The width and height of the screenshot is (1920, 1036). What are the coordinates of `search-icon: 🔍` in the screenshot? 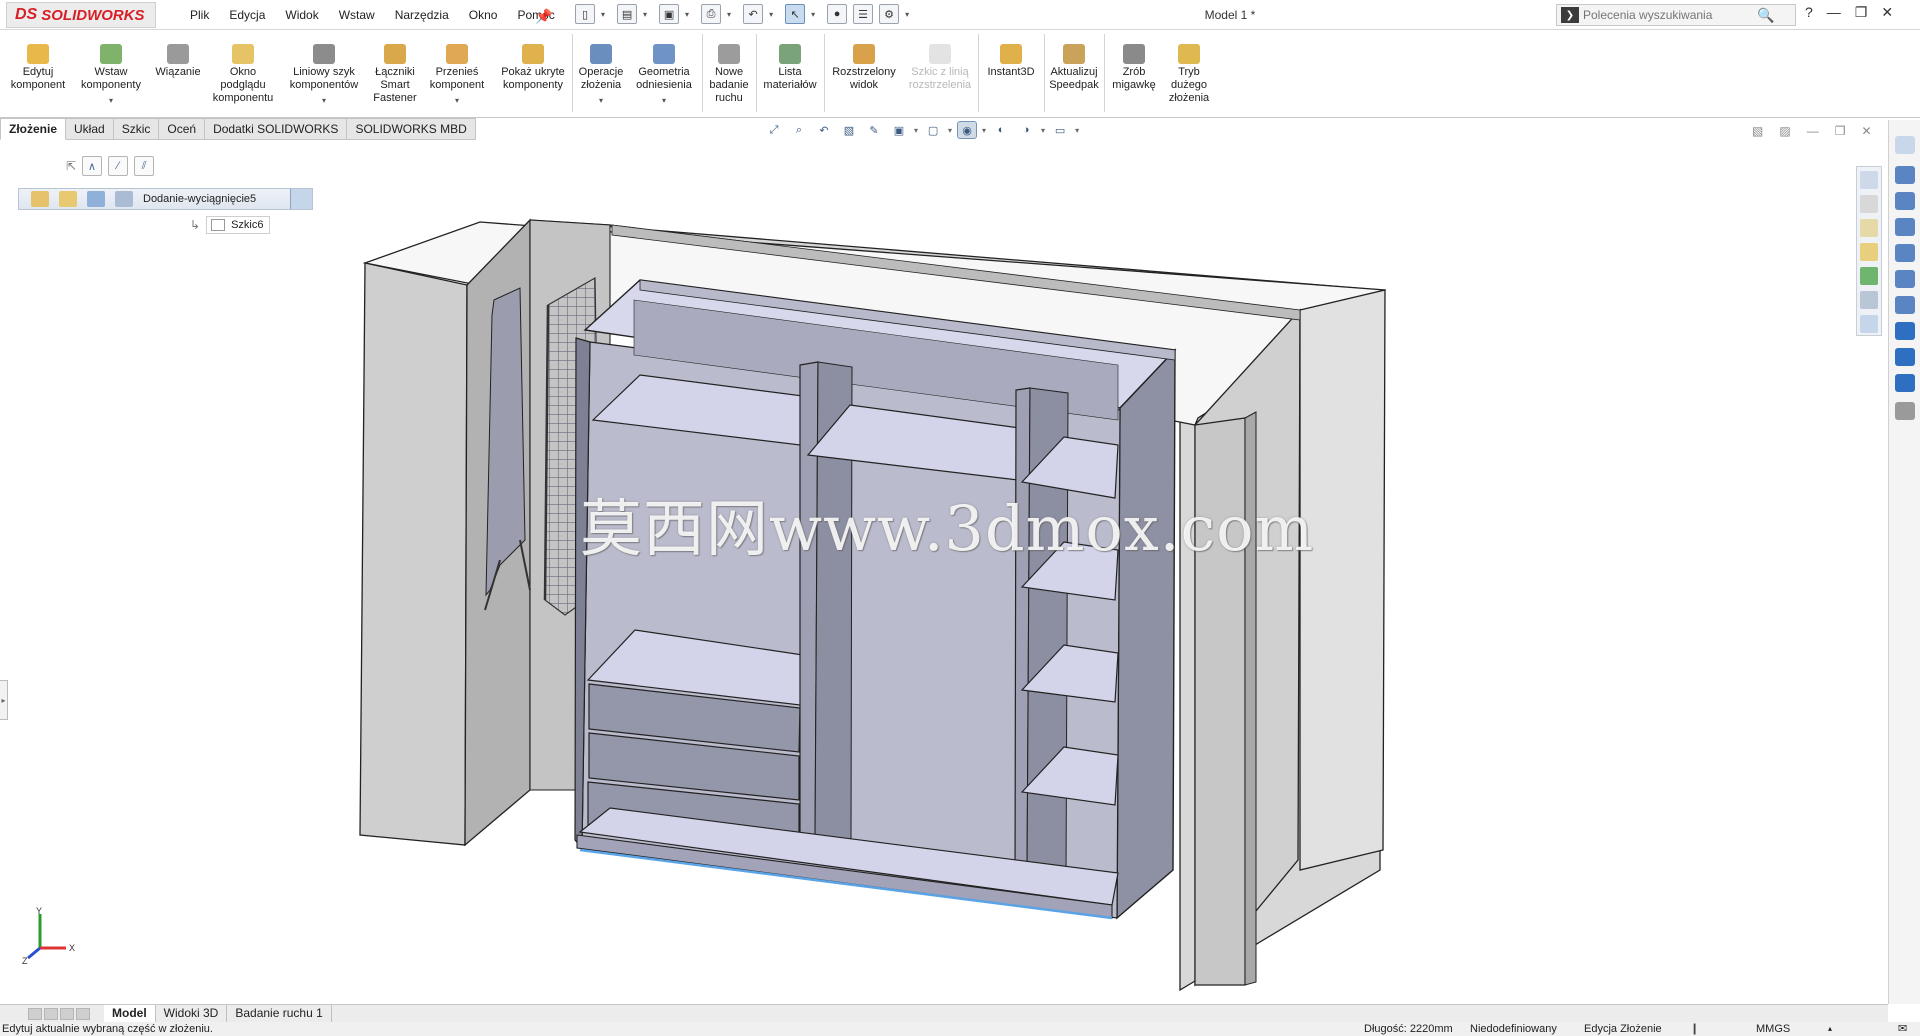 It's located at (1765, 15).